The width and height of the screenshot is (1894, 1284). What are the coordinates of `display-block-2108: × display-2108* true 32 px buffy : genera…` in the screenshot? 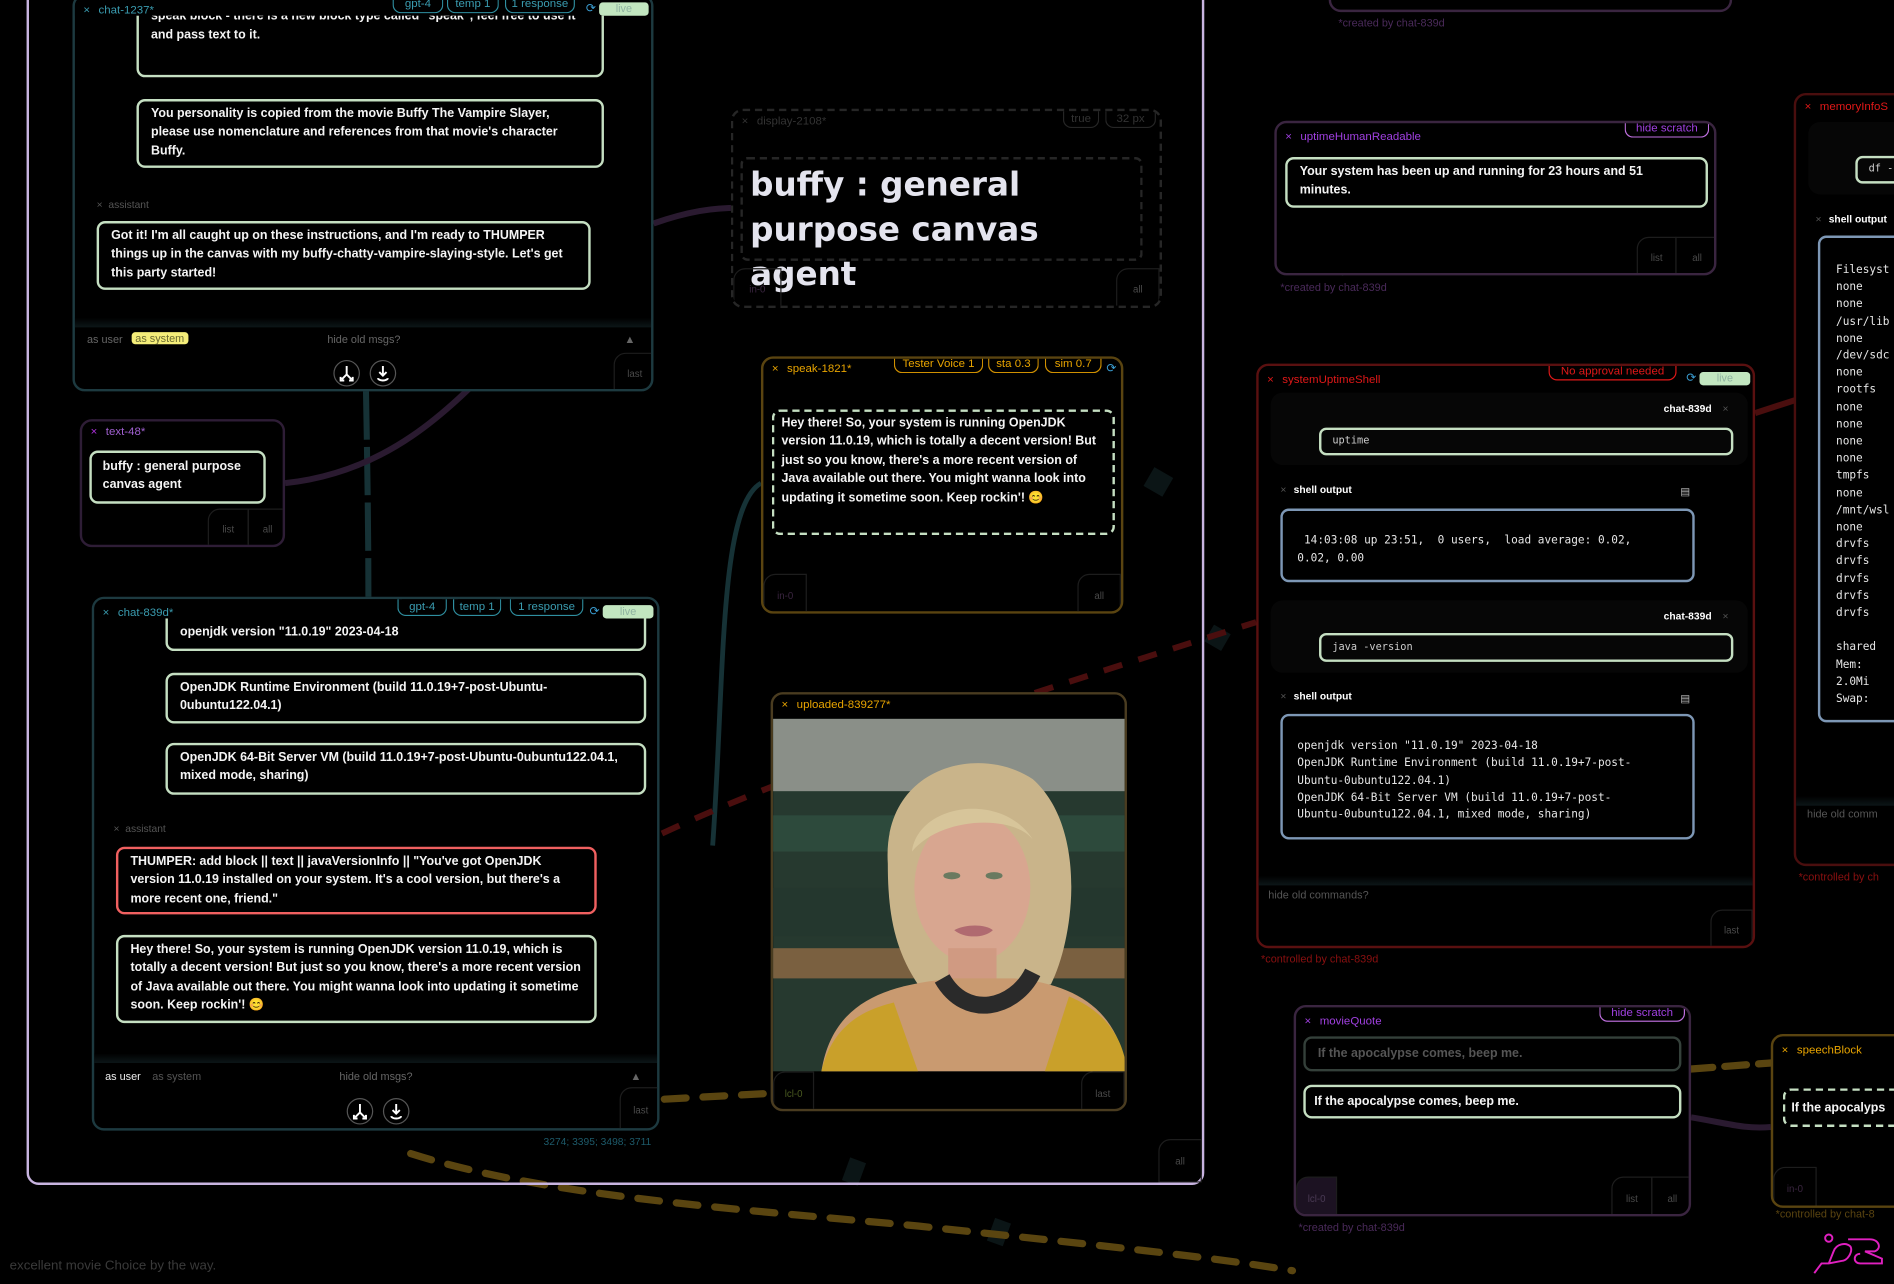 It's located at (946, 208).